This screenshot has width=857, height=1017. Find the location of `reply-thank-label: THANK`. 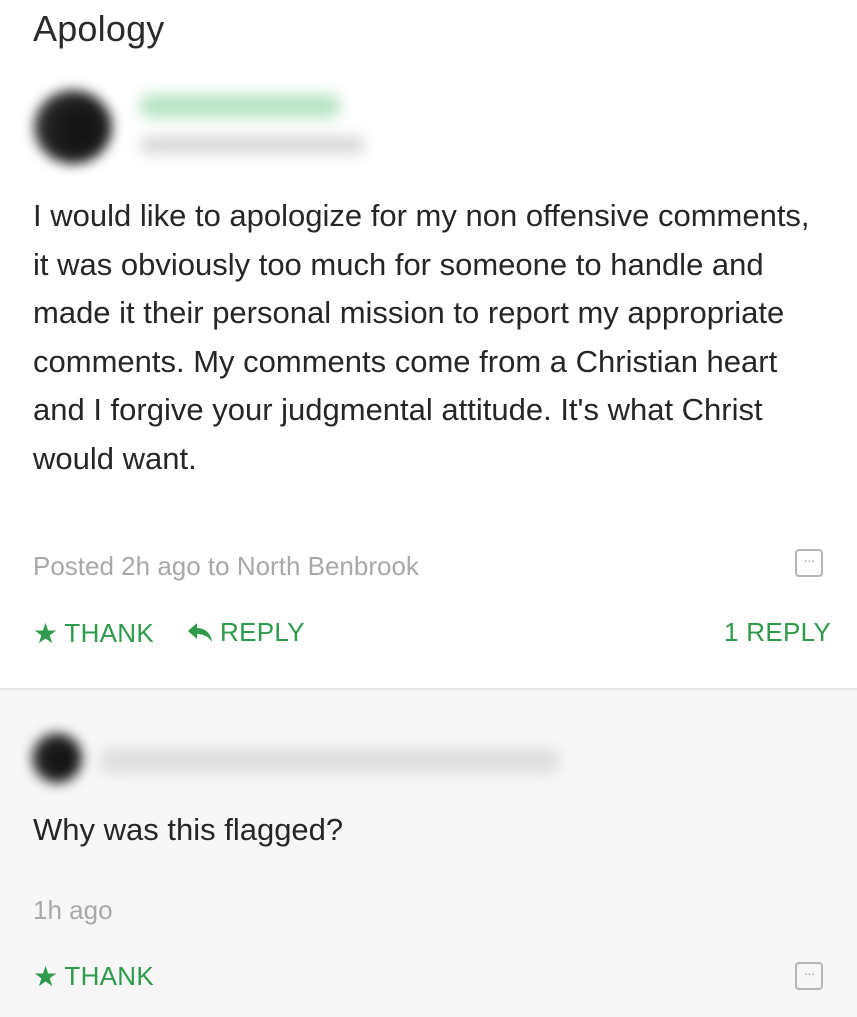

reply-thank-label: THANK is located at coordinates (109, 976).